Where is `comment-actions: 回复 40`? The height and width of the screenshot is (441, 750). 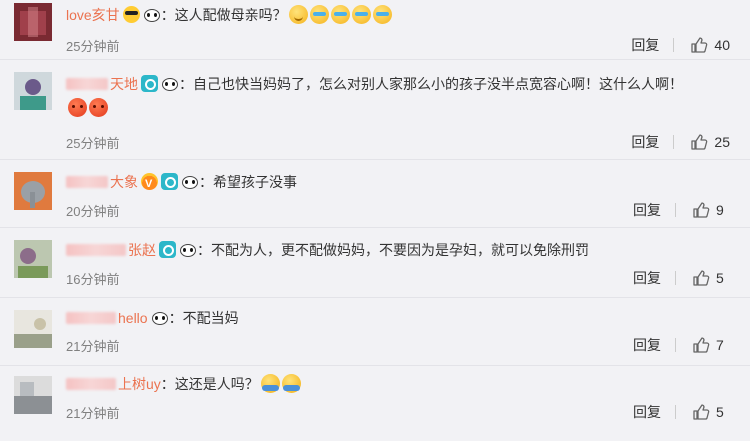
comment-actions: 回复 40 is located at coordinates (680, 45).